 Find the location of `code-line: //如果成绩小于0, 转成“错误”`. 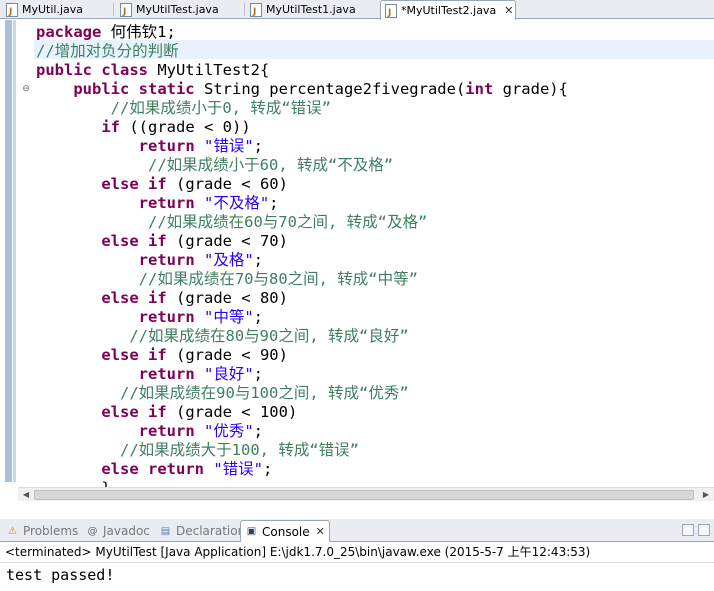

code-line: //如果成绩小于0, 转成“错误” is located at coordinates (183, 108).